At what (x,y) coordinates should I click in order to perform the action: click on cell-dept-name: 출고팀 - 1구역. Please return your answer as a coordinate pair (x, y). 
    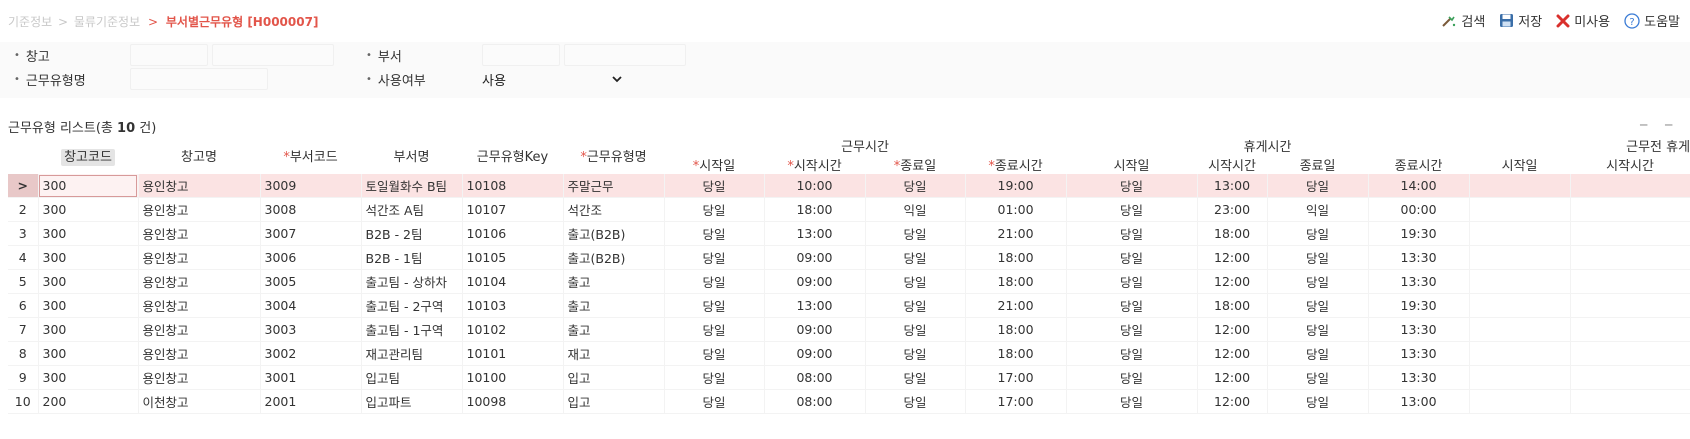
    Looking at the image, I should click on (412, 329).